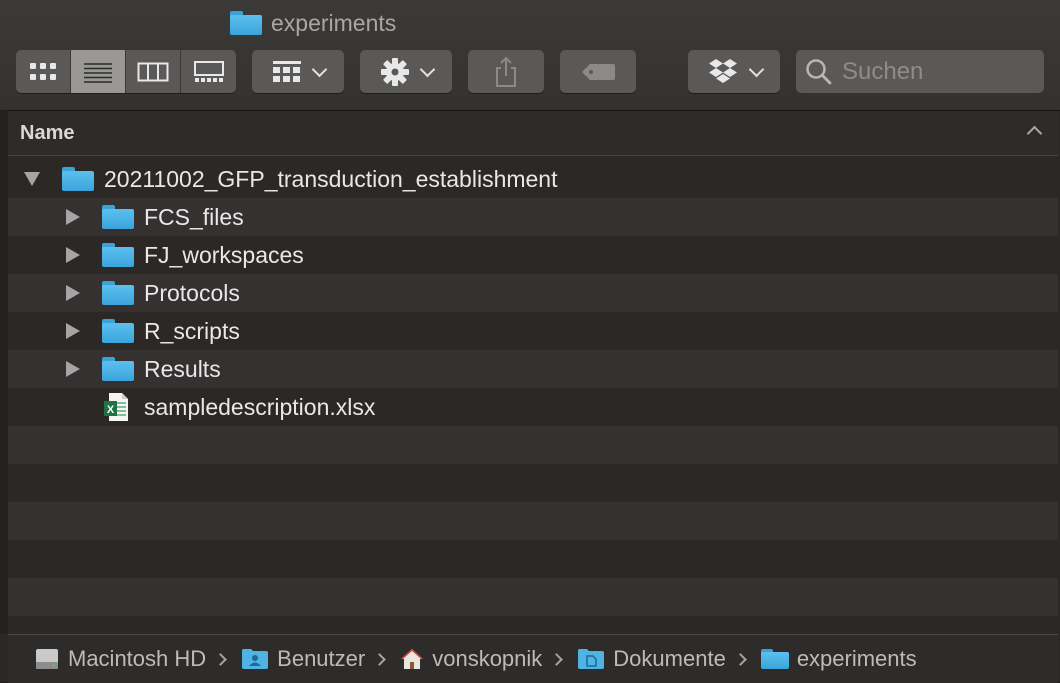 This screenshot has width=1060, height=683. I want to click on tag-button, so click(598, 71).